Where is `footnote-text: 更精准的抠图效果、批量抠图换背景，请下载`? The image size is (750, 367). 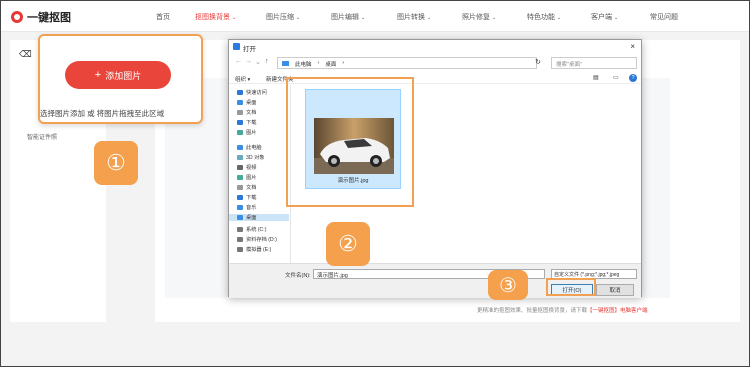
footnote-text: 更精准的抠图效果、批量抠图换背景，请下载 is located at coordinates (532, 311).